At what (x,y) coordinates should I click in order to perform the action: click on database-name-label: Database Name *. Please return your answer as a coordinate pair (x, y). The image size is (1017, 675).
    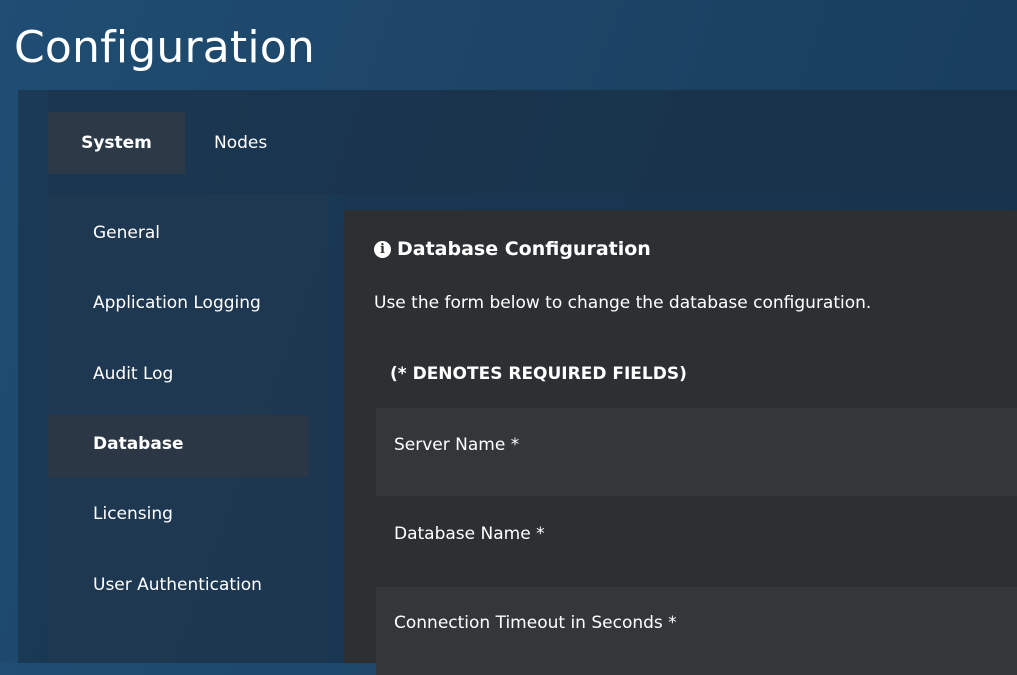
    Looking at the image, I should click on (469, 534).